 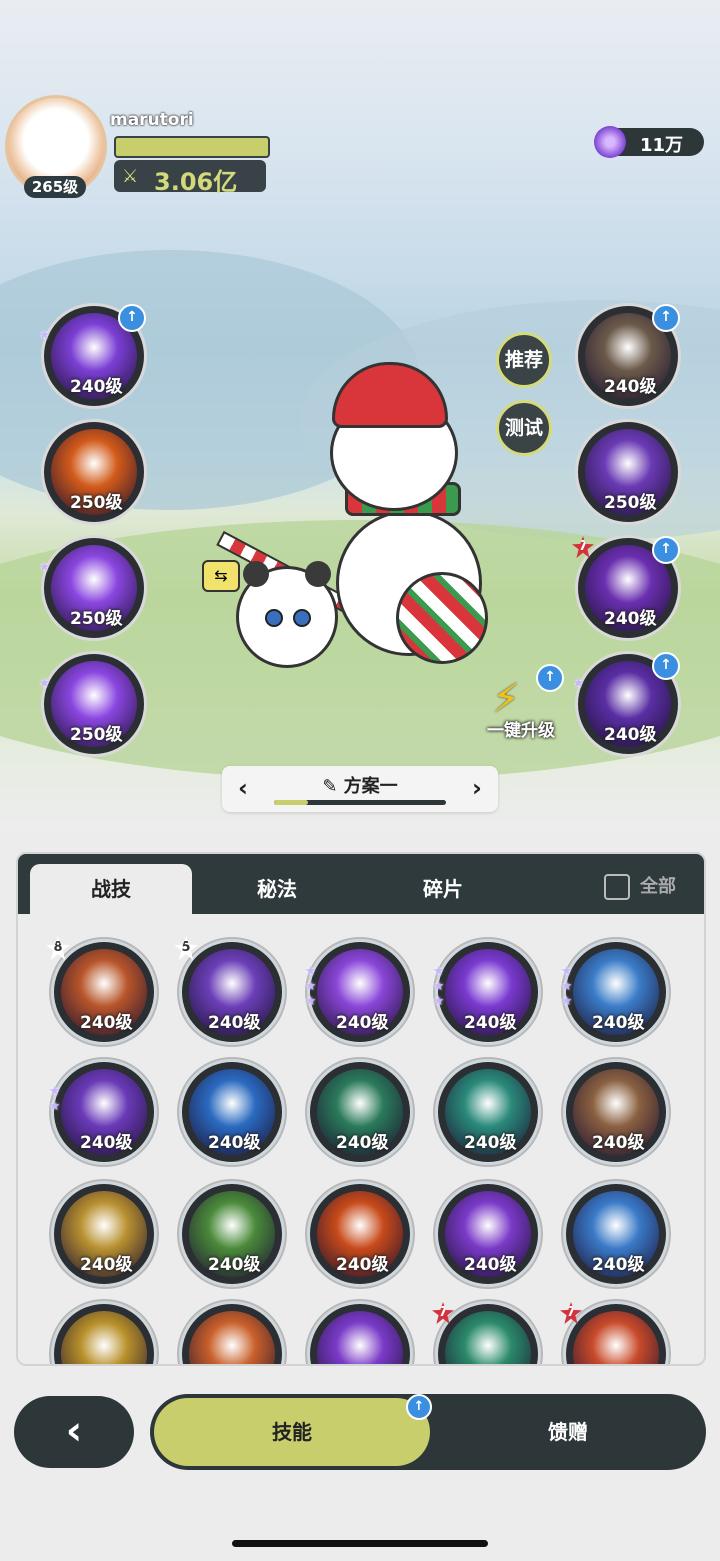 What do you see at coordinates (91, 355) in the screenshot?
I see `equipped-skill-left: 240级 ↑ ★` at bounding box center [91, 355].